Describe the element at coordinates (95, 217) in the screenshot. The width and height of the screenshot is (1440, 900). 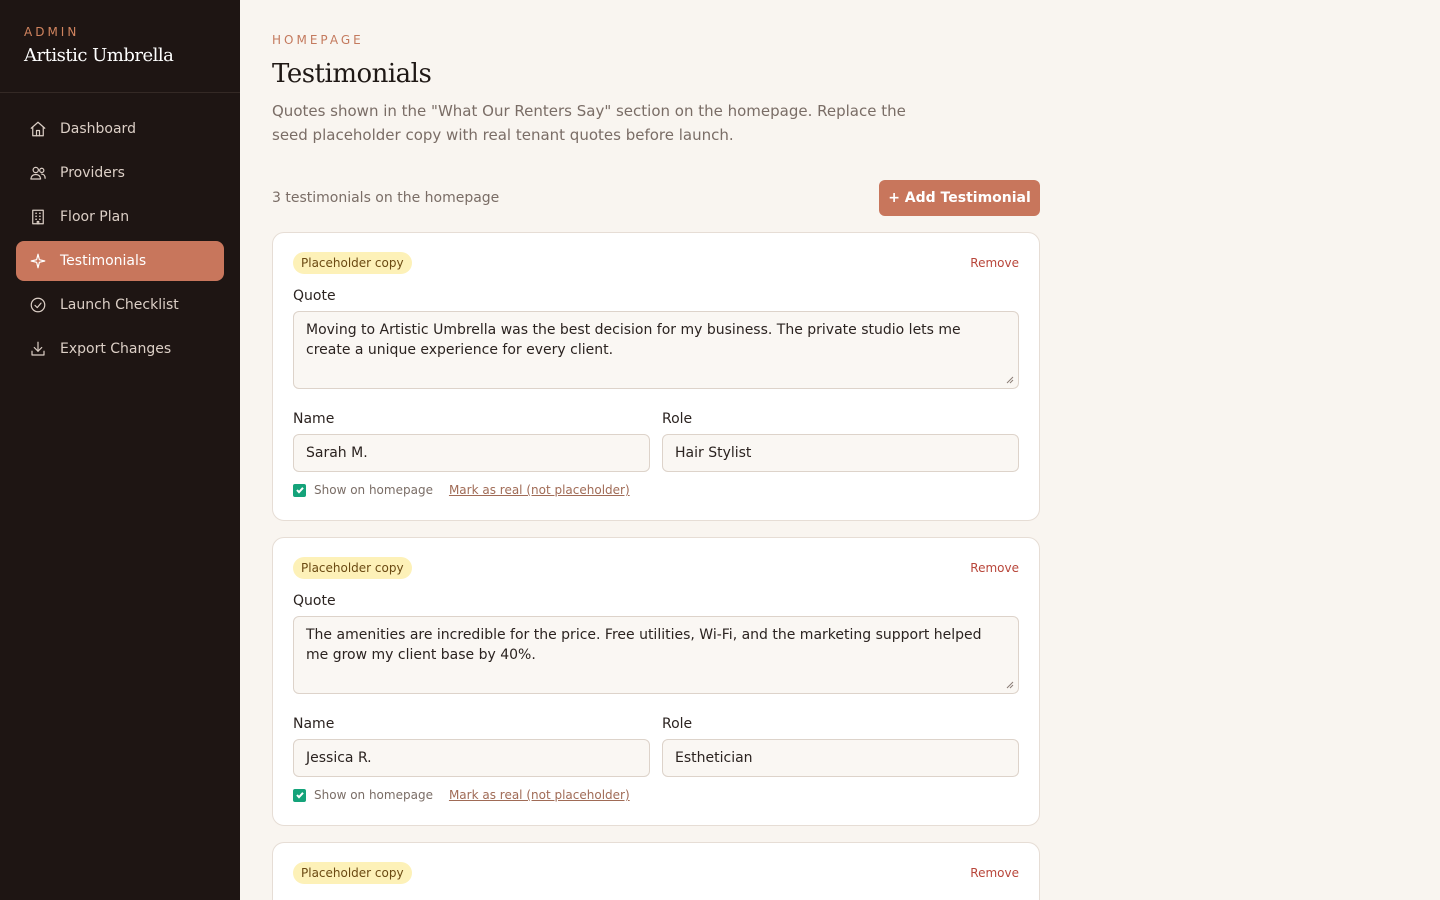
I see `sidebar-item-label: Floor Plan` at that location.